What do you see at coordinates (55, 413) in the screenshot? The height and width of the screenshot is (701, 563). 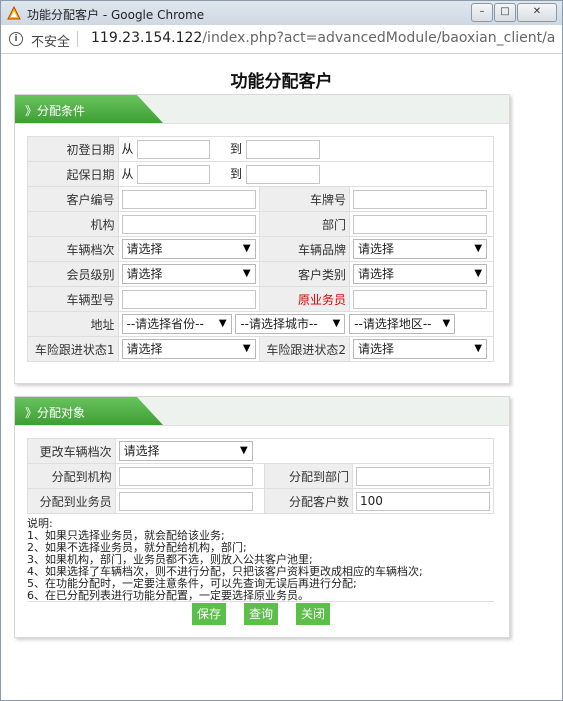 I see `target-section-label: 》分配对象` at bounding box center [55, 413].